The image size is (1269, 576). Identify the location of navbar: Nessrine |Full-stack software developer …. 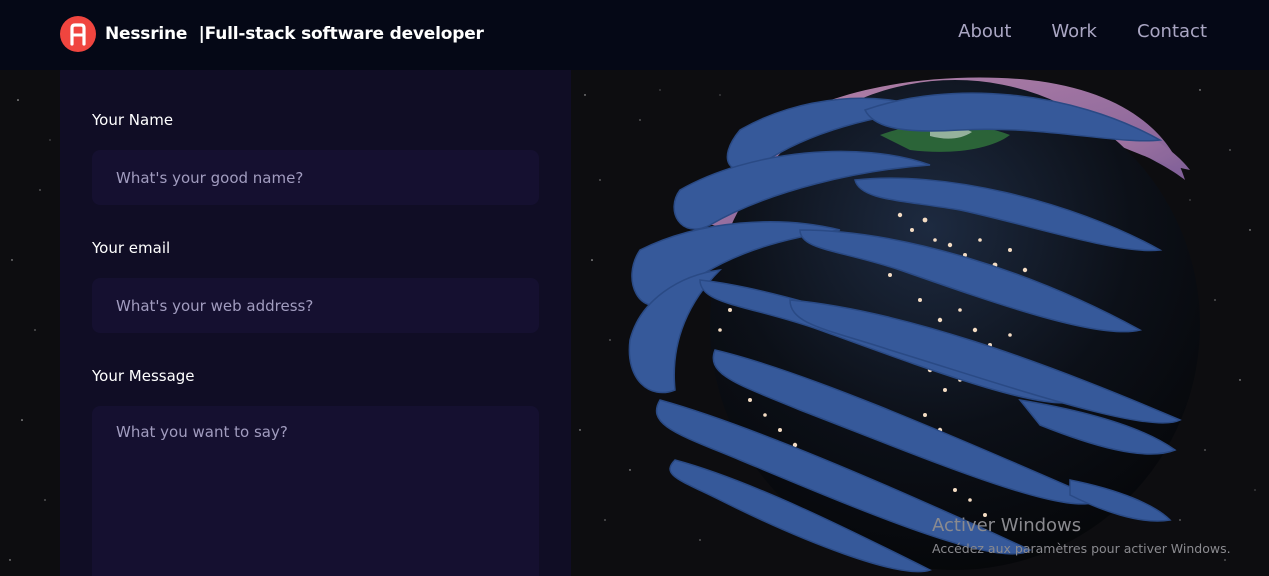
(634, 35).